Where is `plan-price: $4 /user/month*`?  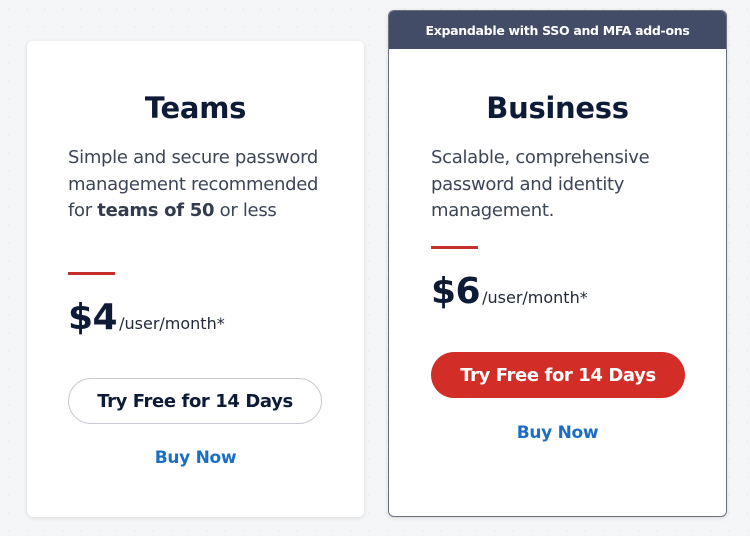
plan-price: $4 /user/month* is located at coordinates (146, 317).